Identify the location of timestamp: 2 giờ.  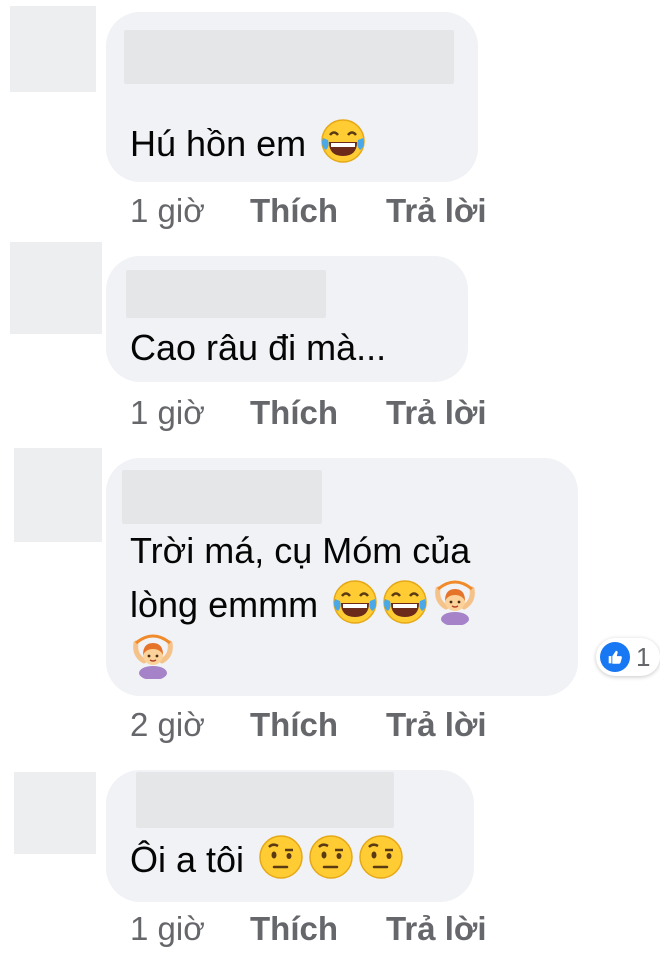
(167, 725).